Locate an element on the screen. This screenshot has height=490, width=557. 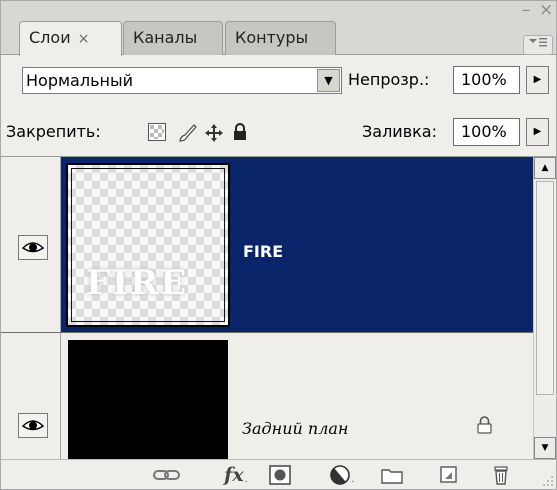
scroll-thumb is located at coordinates (545, 288).